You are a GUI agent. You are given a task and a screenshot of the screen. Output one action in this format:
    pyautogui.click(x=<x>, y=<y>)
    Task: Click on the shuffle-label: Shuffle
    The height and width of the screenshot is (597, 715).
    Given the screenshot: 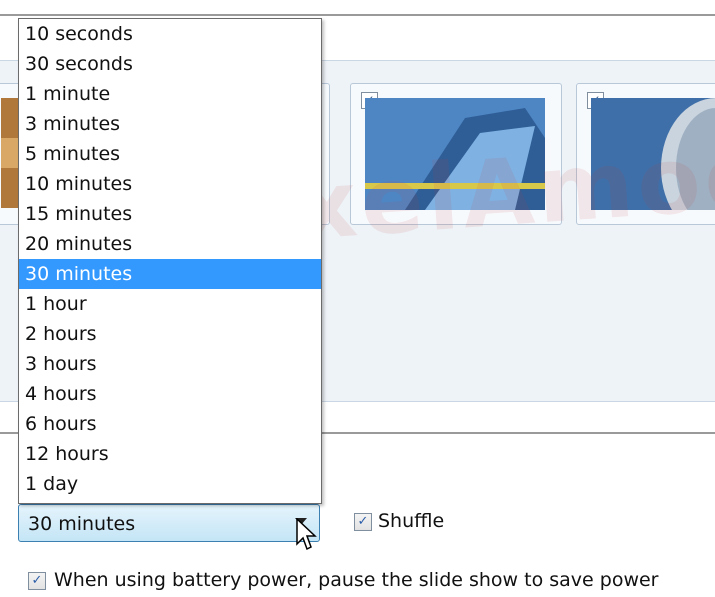 What is the action you would take?
    pyautogui.click(x=411, y=521)
    